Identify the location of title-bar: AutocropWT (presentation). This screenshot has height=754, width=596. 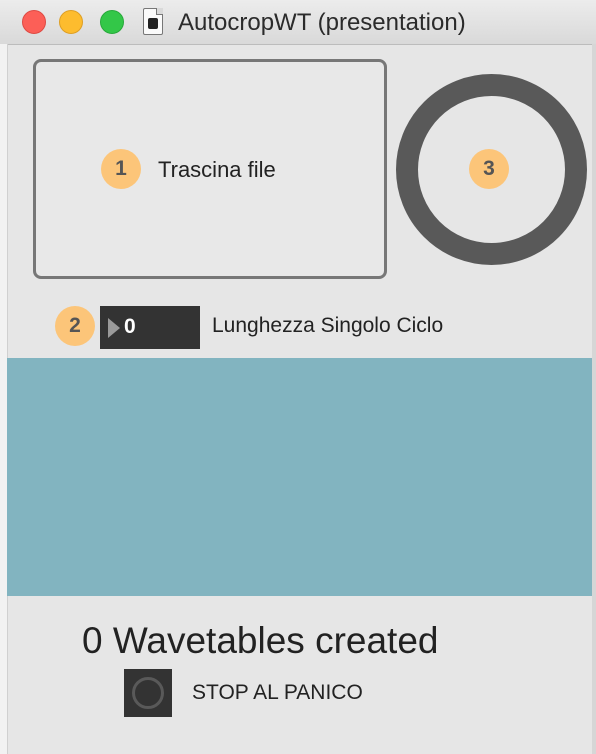
(298, 22).